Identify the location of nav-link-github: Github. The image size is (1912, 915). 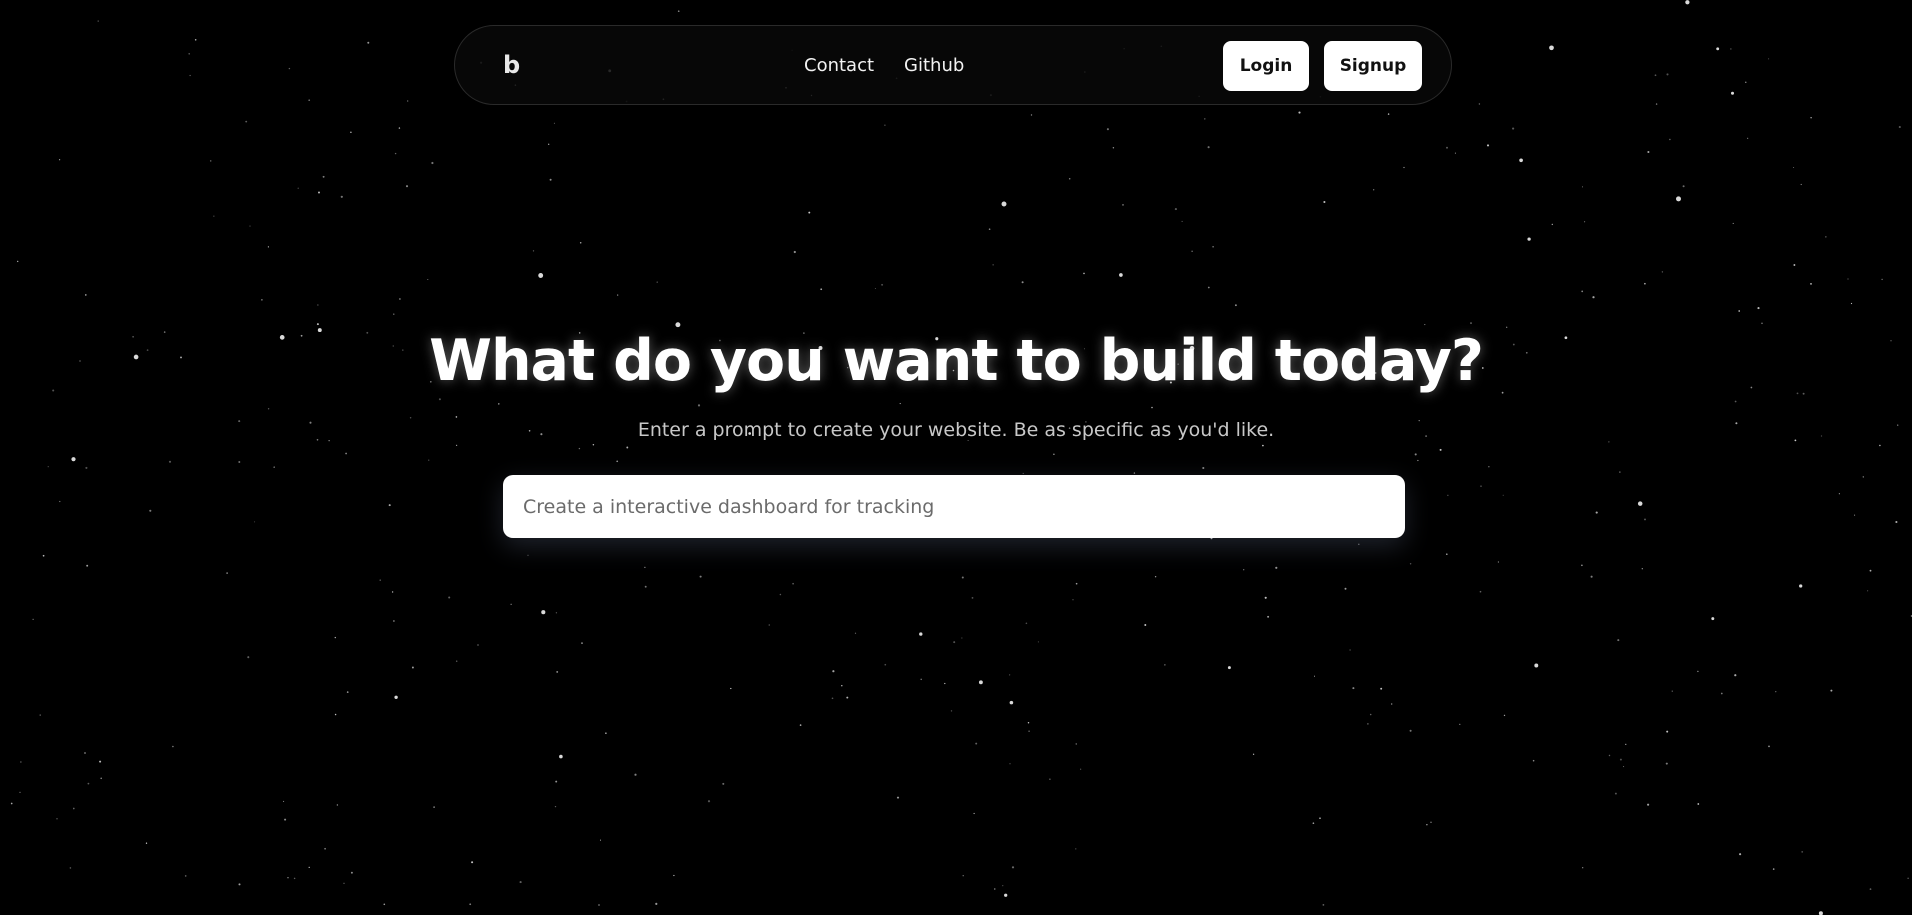
(934, 66).